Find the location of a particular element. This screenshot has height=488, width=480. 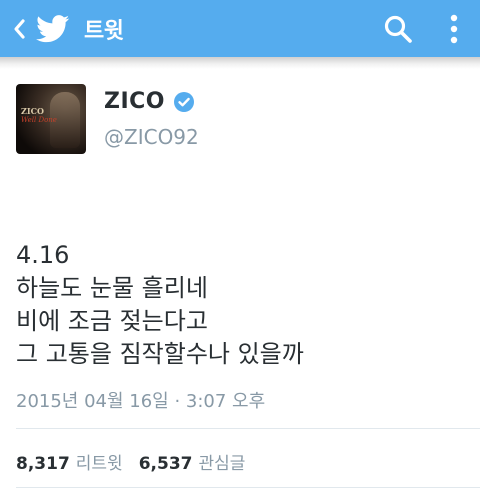

twitter-bird-icon is located at coordinates (53, 28).